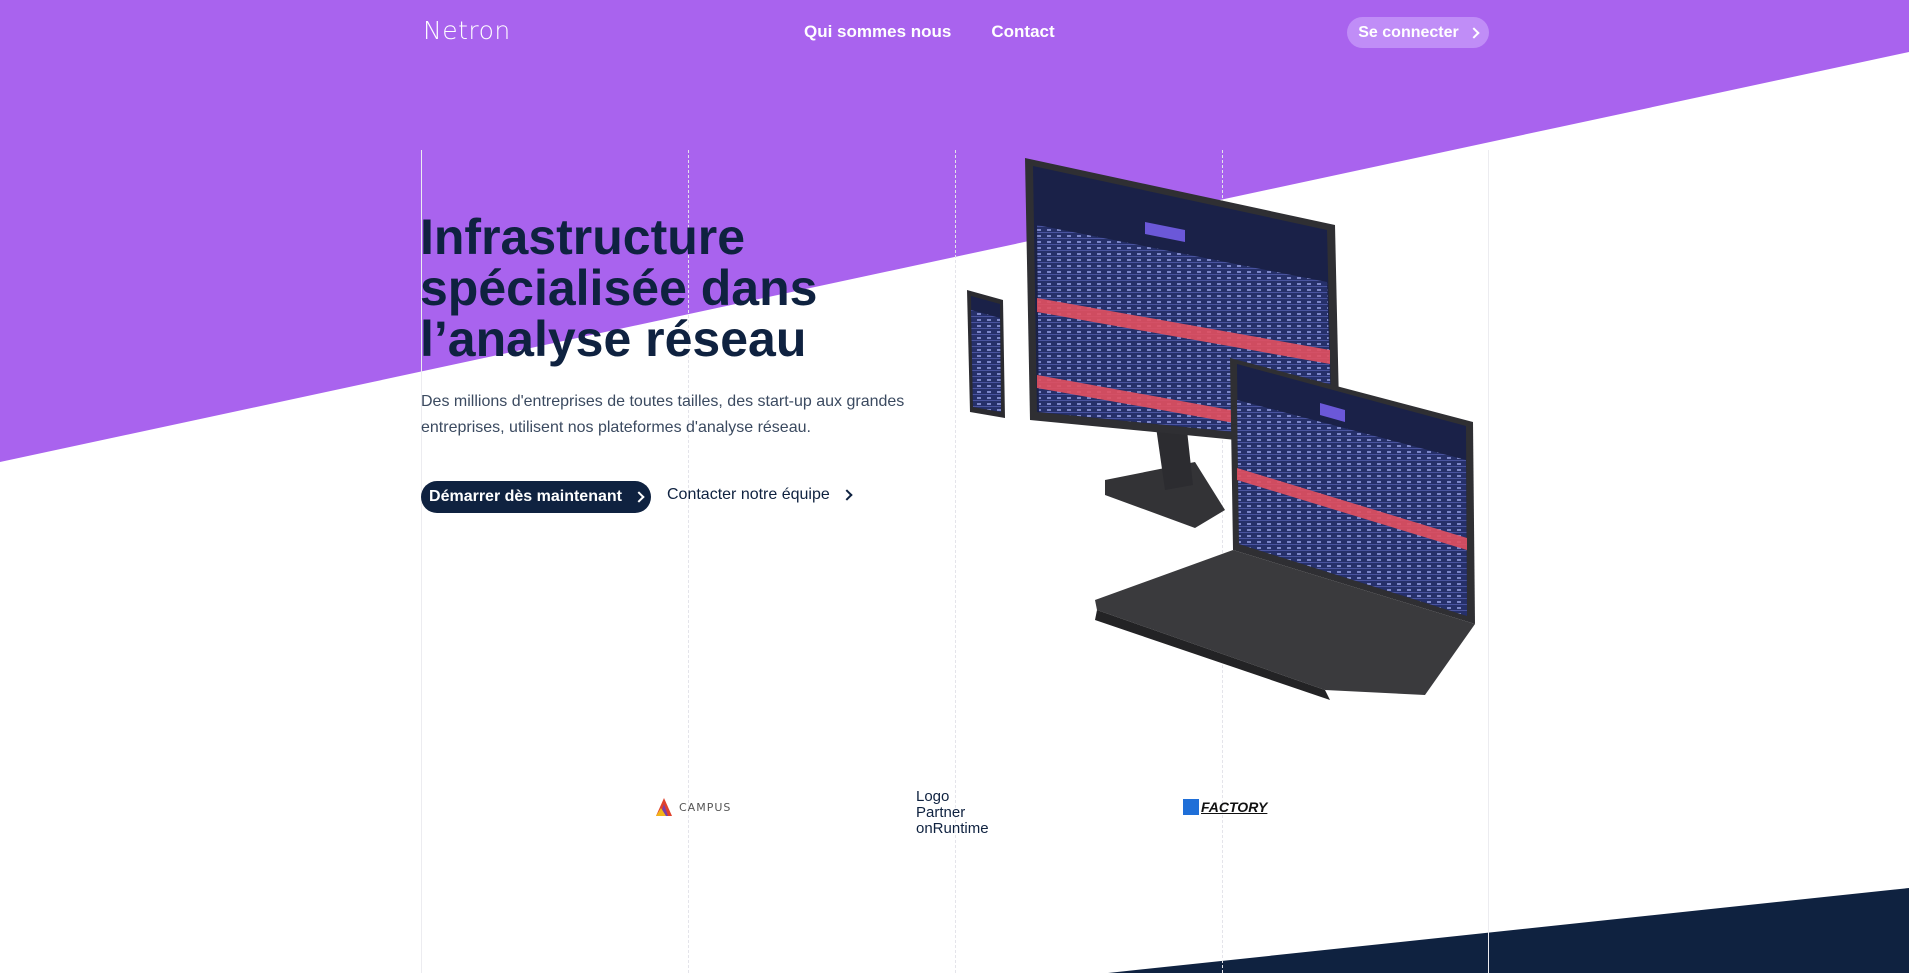  I want to click on start-now-button: Démarrer dès maintenant, so click(536, 497).